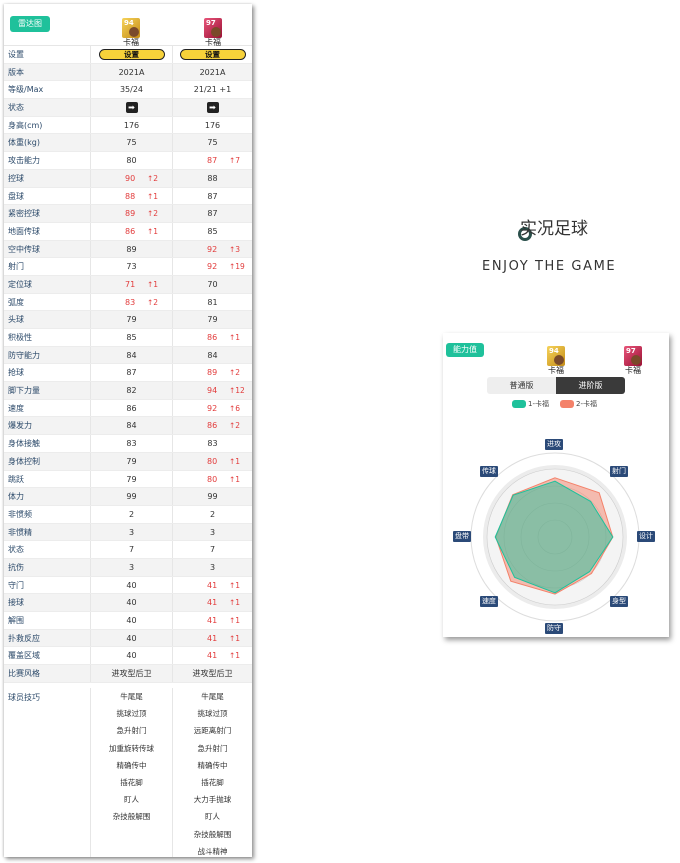 The height and width of the screenshot is (863, 680). Describe the element at coordinates (131, 143) in the screenshot. I see `stat-cell-p1: 75` at that location.